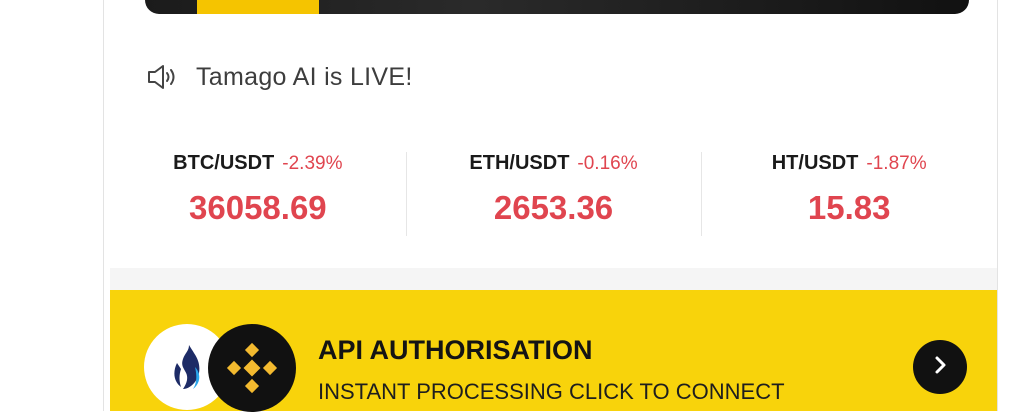  What do you see at coordinates (162, 77) in the screenshot?
I see `speaker-icon` at bounding box center [162, 77].